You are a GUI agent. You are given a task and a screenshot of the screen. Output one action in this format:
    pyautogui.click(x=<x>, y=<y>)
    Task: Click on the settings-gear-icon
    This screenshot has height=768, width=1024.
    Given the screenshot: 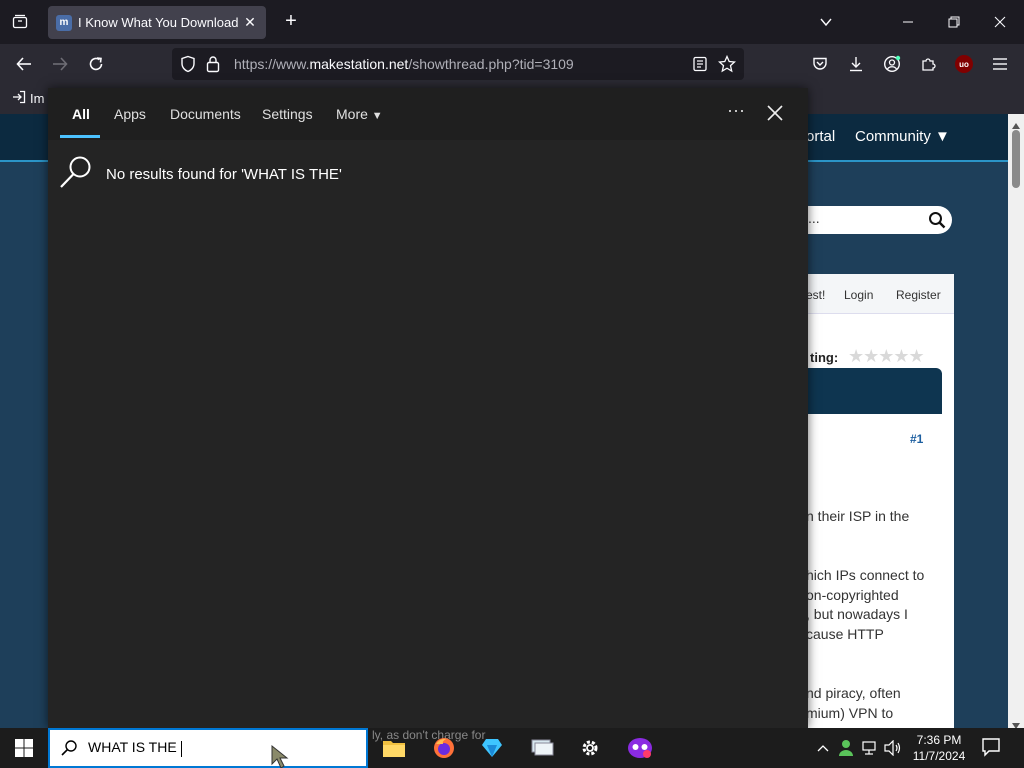 What is the action you would take?
    pyautogui.click(x=590, y=748)
    